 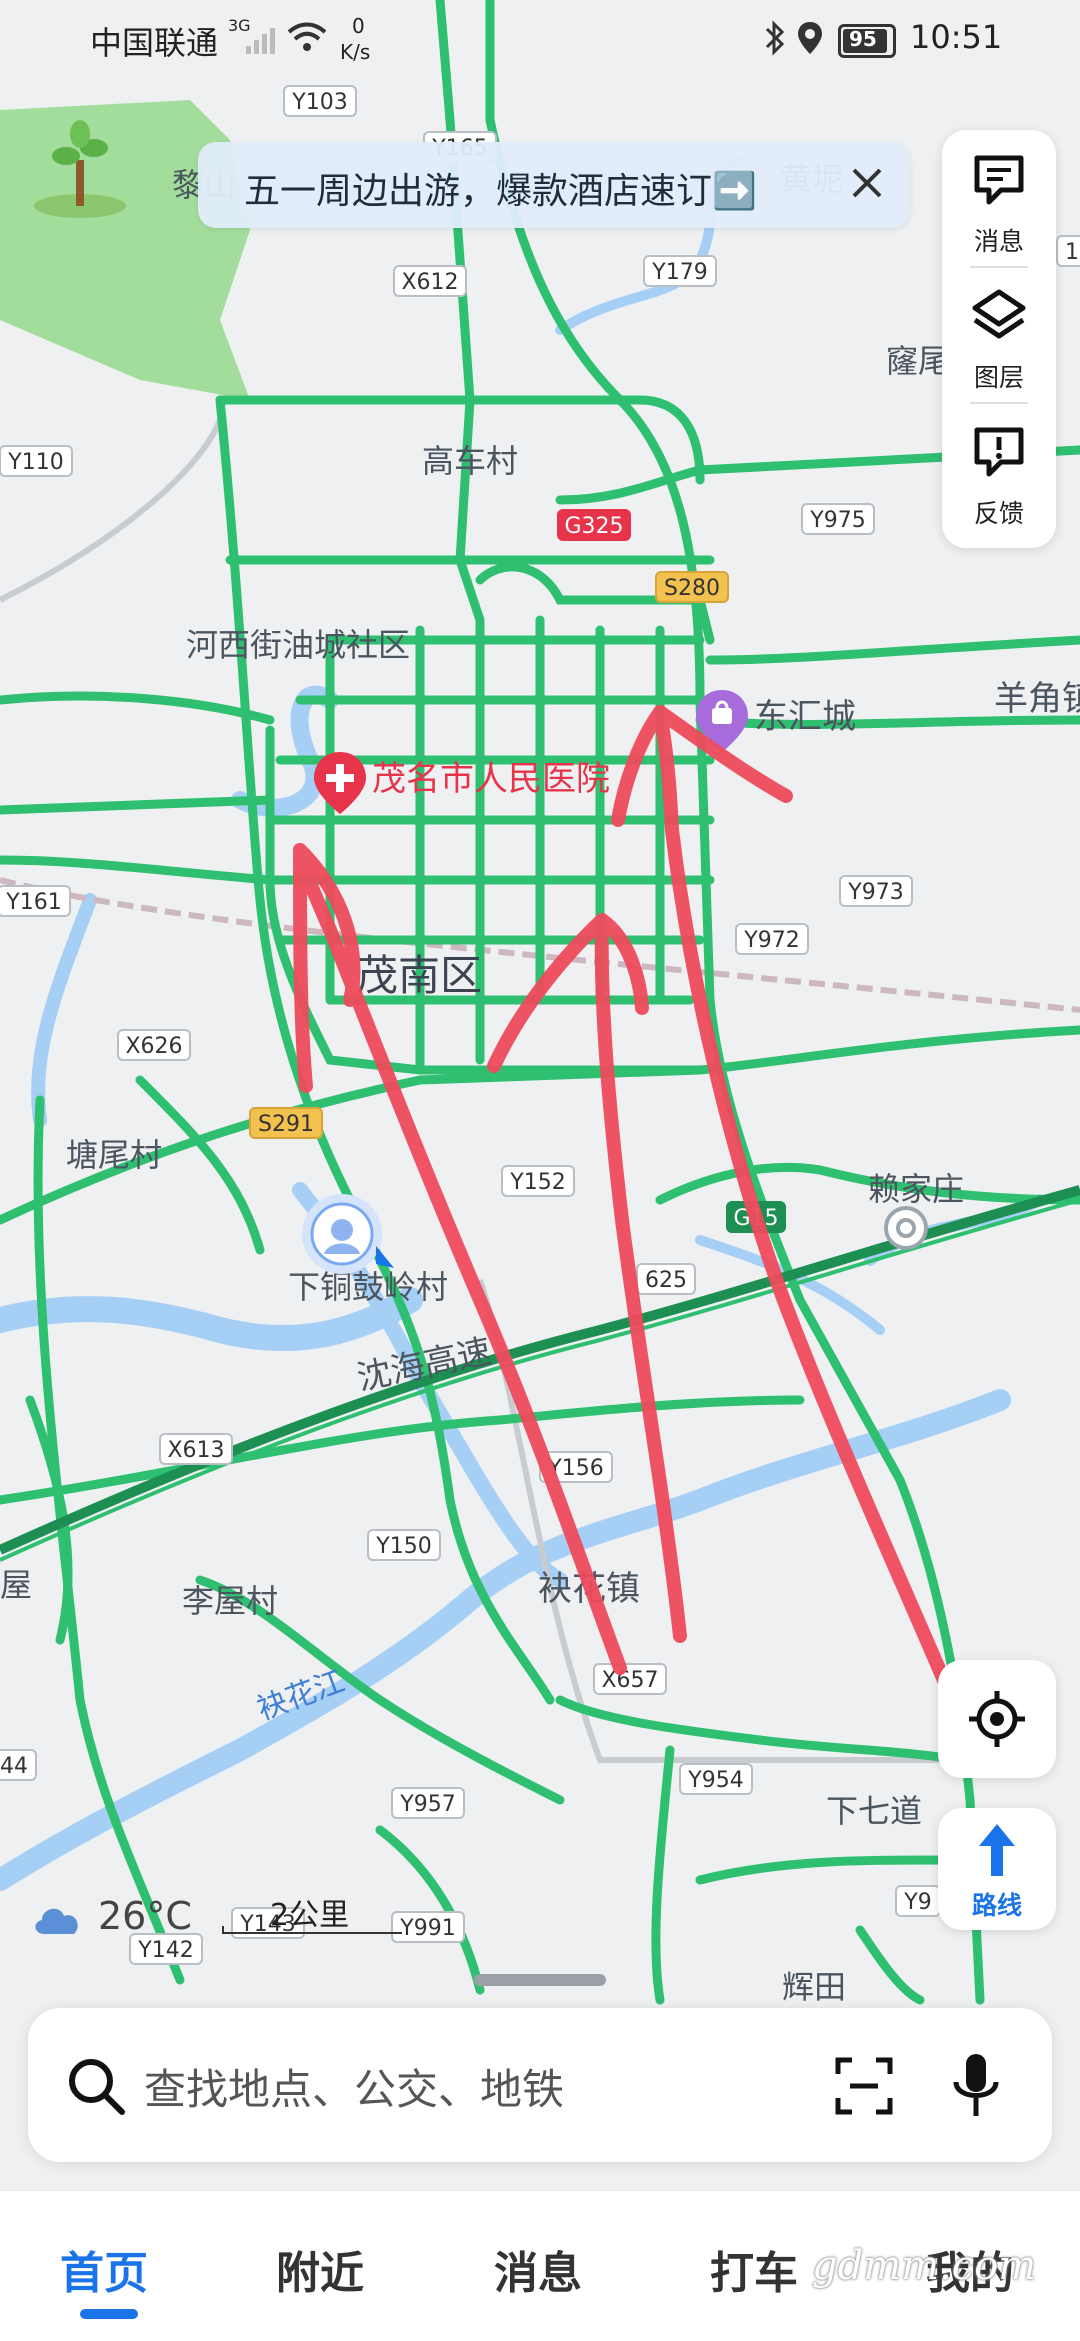 What do you see at coordinates (540, 1980) in the screenshot?
I see `sheet-drag-handle` at bounding box center [540, 1980].